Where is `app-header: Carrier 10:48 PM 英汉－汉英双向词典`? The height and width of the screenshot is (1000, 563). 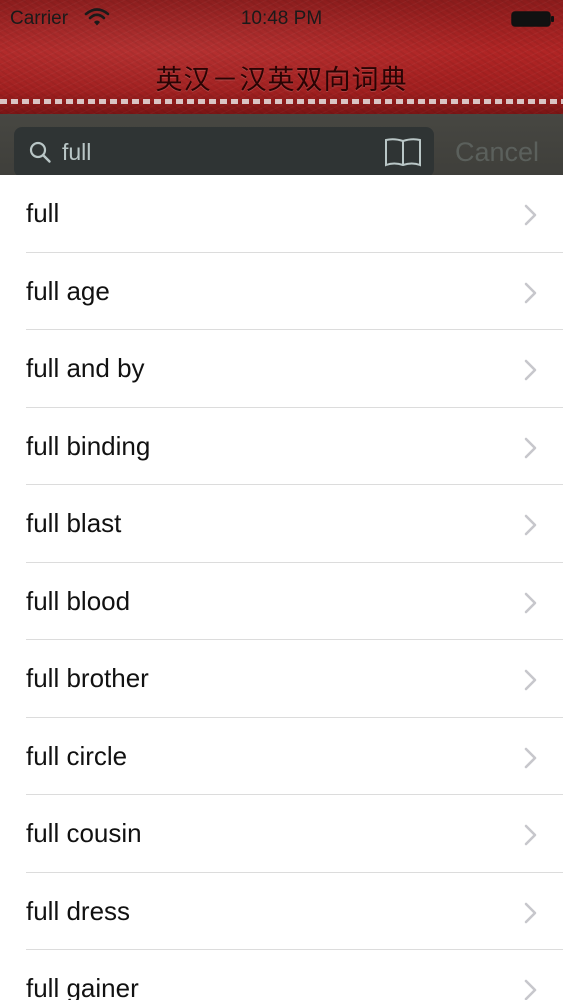
app-header: Carrier 10:48 PM 英汉－汉英双向词典 is located at coordinates (281, 57).